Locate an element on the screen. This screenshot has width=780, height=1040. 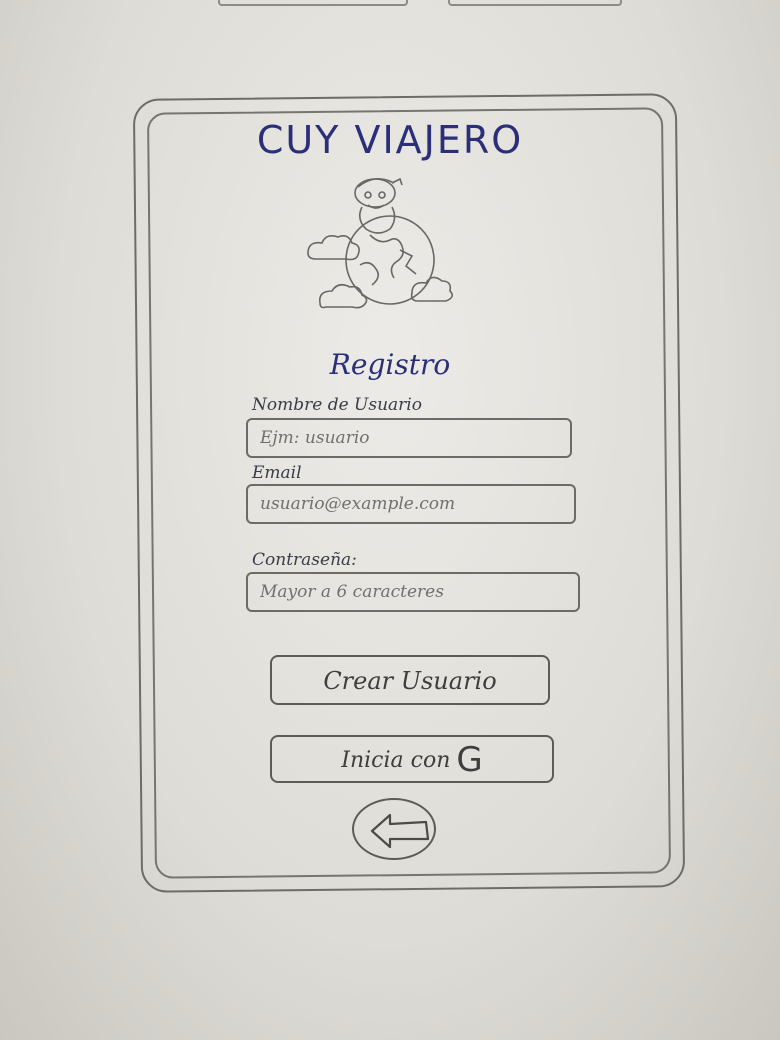
password-label: Contraseña: is located at coordinates (304, 560).